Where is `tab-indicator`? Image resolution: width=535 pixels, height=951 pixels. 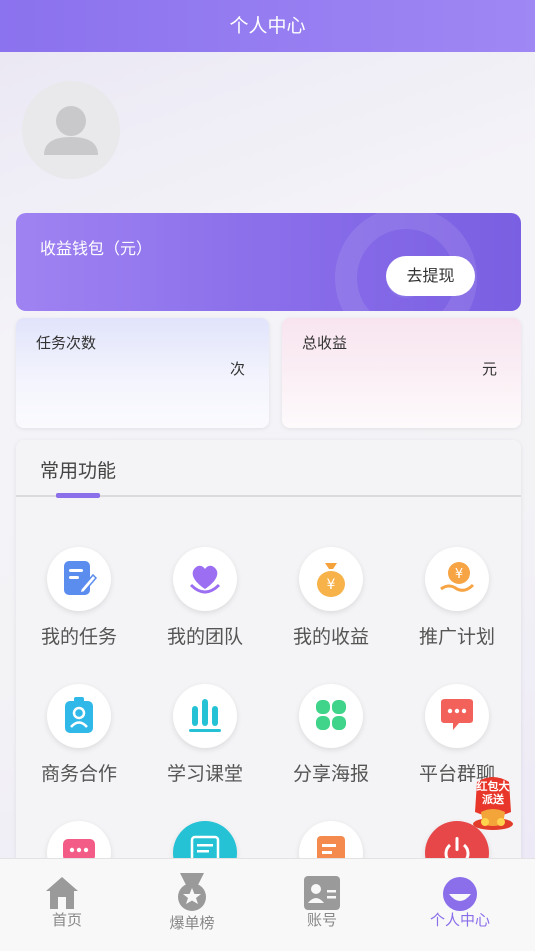
tab-indicator is located at coordinates (78, 495).